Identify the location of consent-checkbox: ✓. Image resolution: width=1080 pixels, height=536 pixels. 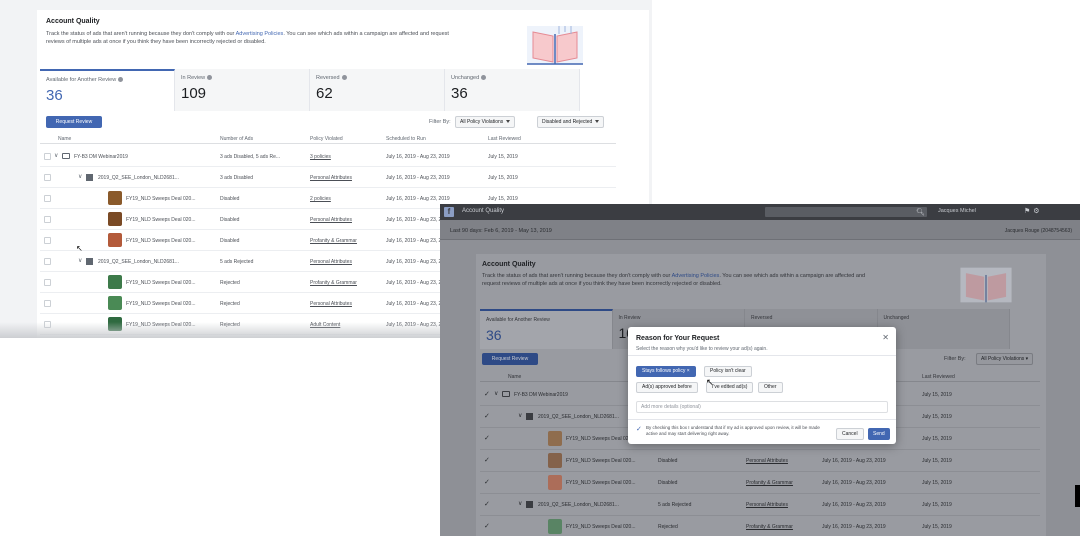
(639, 429).